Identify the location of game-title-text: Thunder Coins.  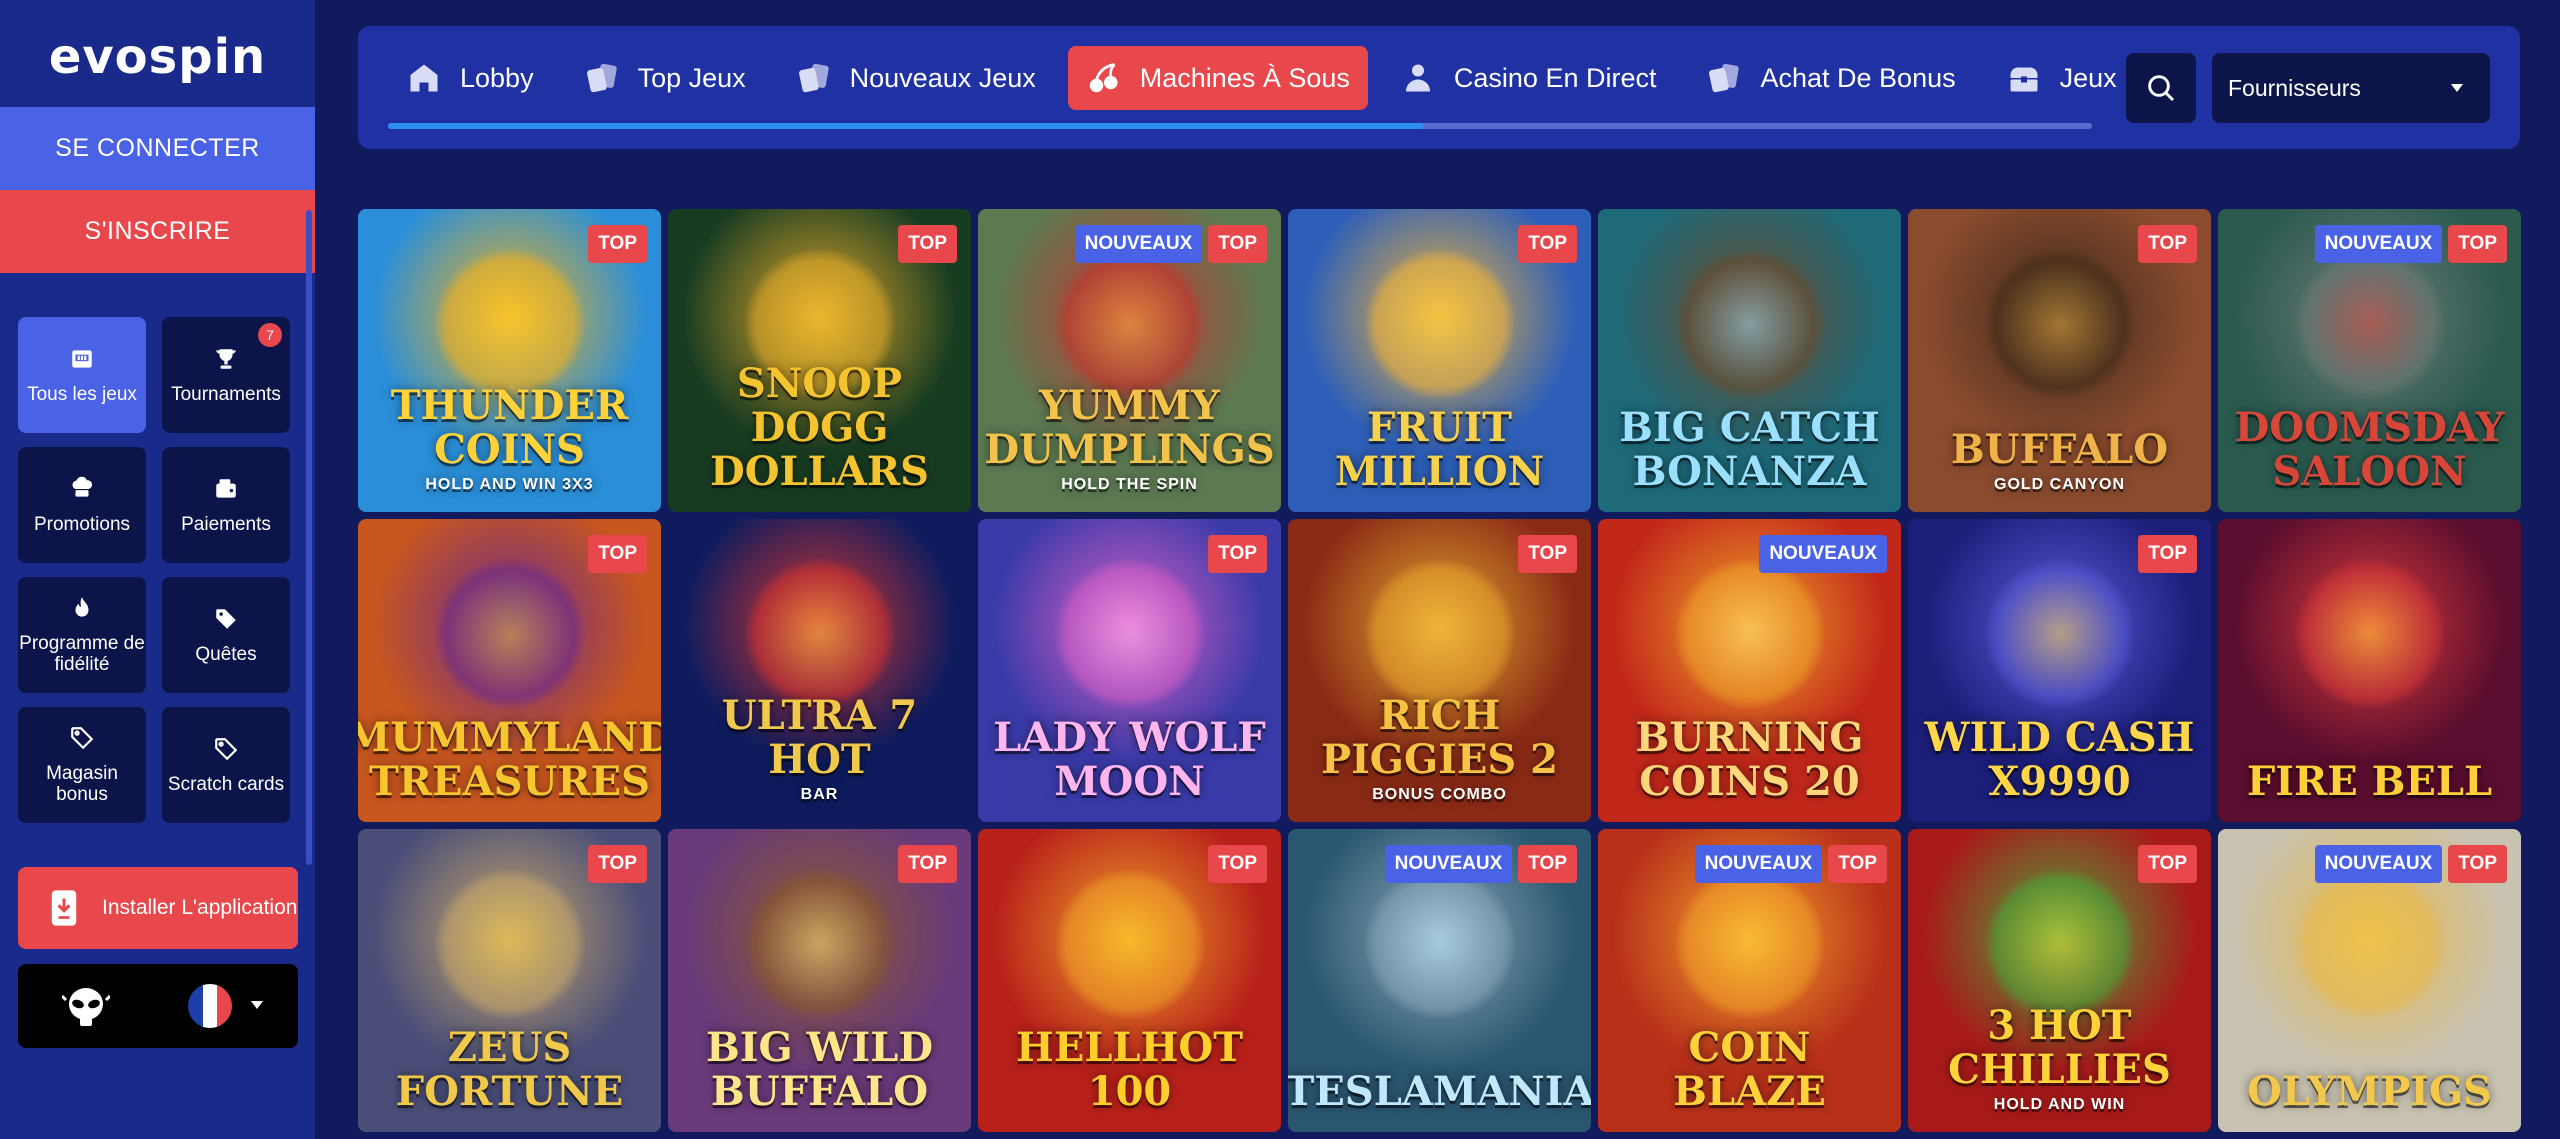
(509, 427).